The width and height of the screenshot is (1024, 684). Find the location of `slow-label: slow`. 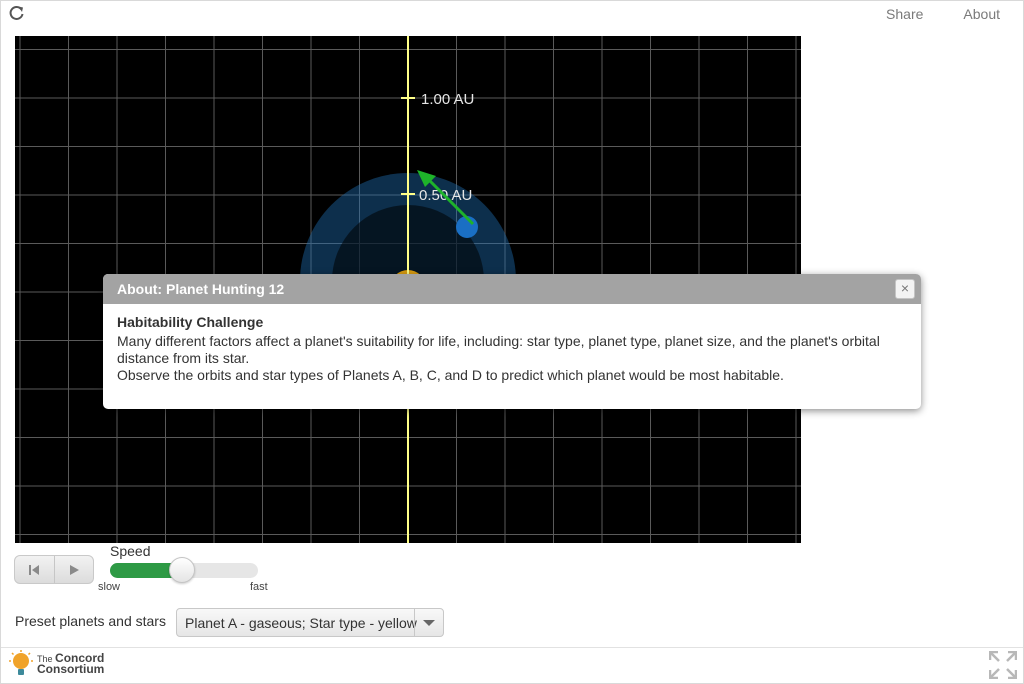

slow-label: slow is located at coordinates (109, 587).